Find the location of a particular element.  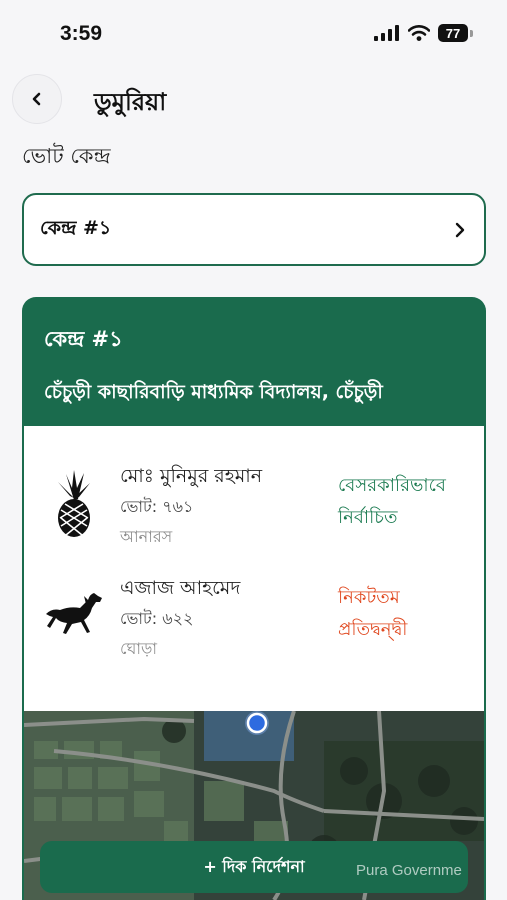

header: ডুমুরিয়া is located at coordinates (253, 100).